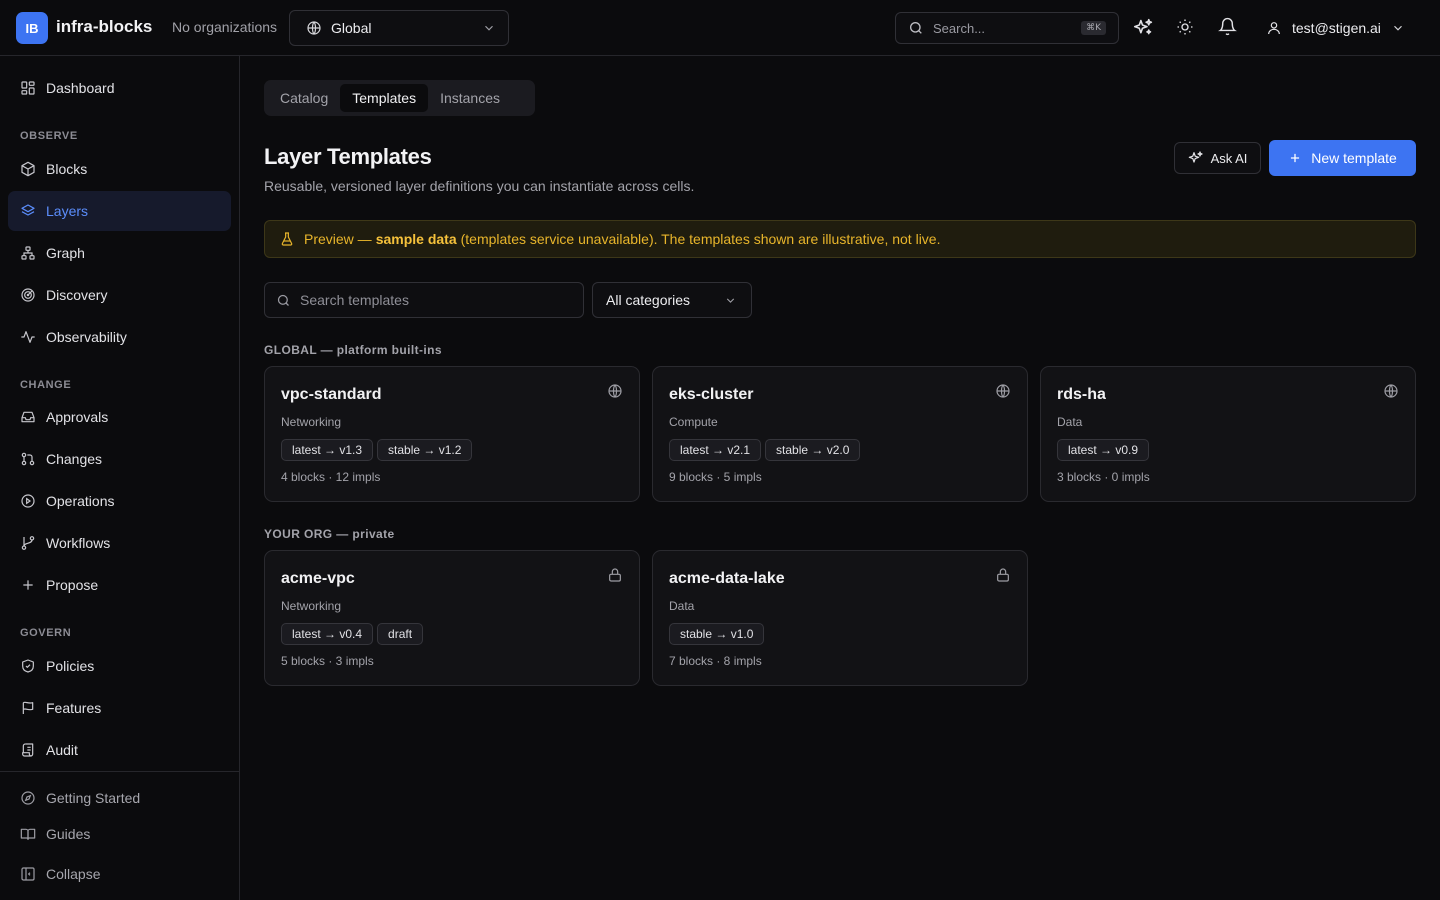 The image size is (1440, 900). I want to click on flag-icon, so click(28, 708).